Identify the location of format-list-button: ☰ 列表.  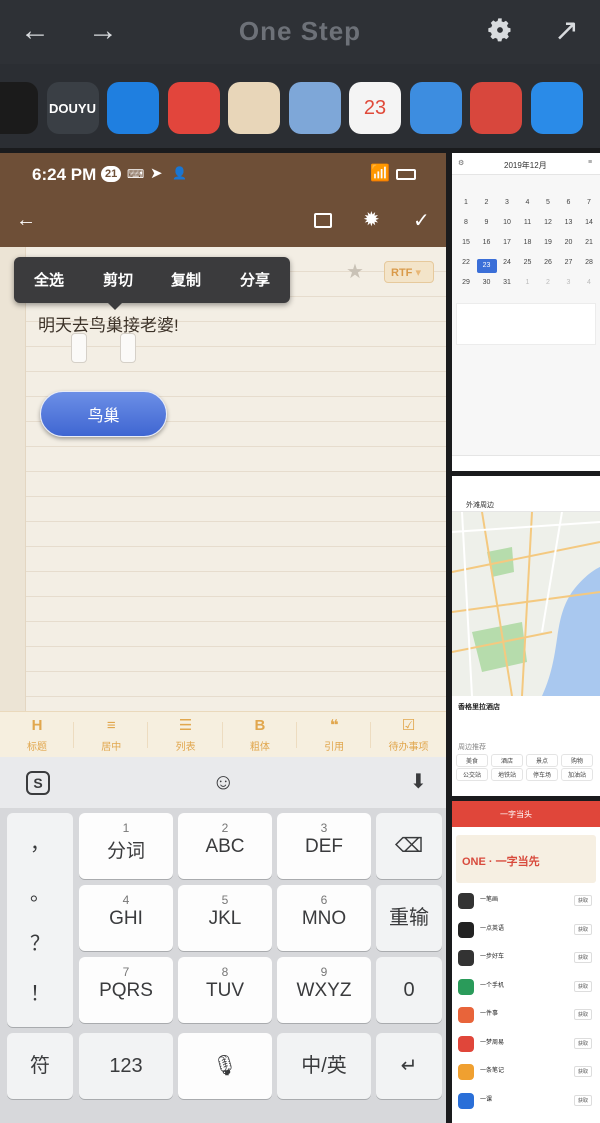
(186, 734).